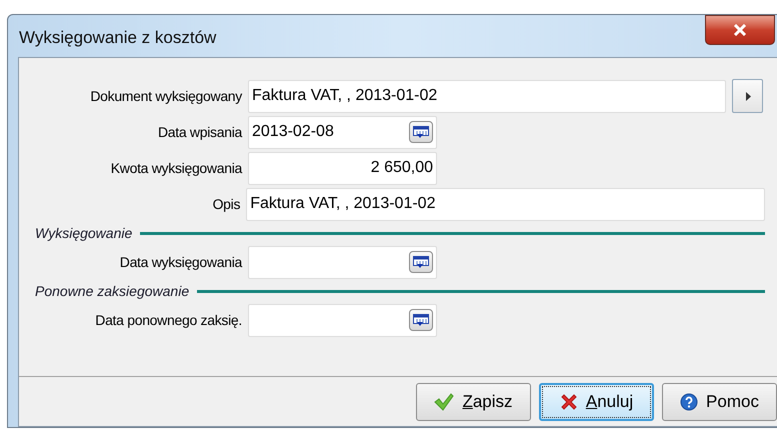 The height and width of the screenshot is (433, 777). What do you see at coordinates (117, 38) in the screenshot?
I see `window-title: Wyksięgowanie z kosztów` at bounding box center [117, 38].